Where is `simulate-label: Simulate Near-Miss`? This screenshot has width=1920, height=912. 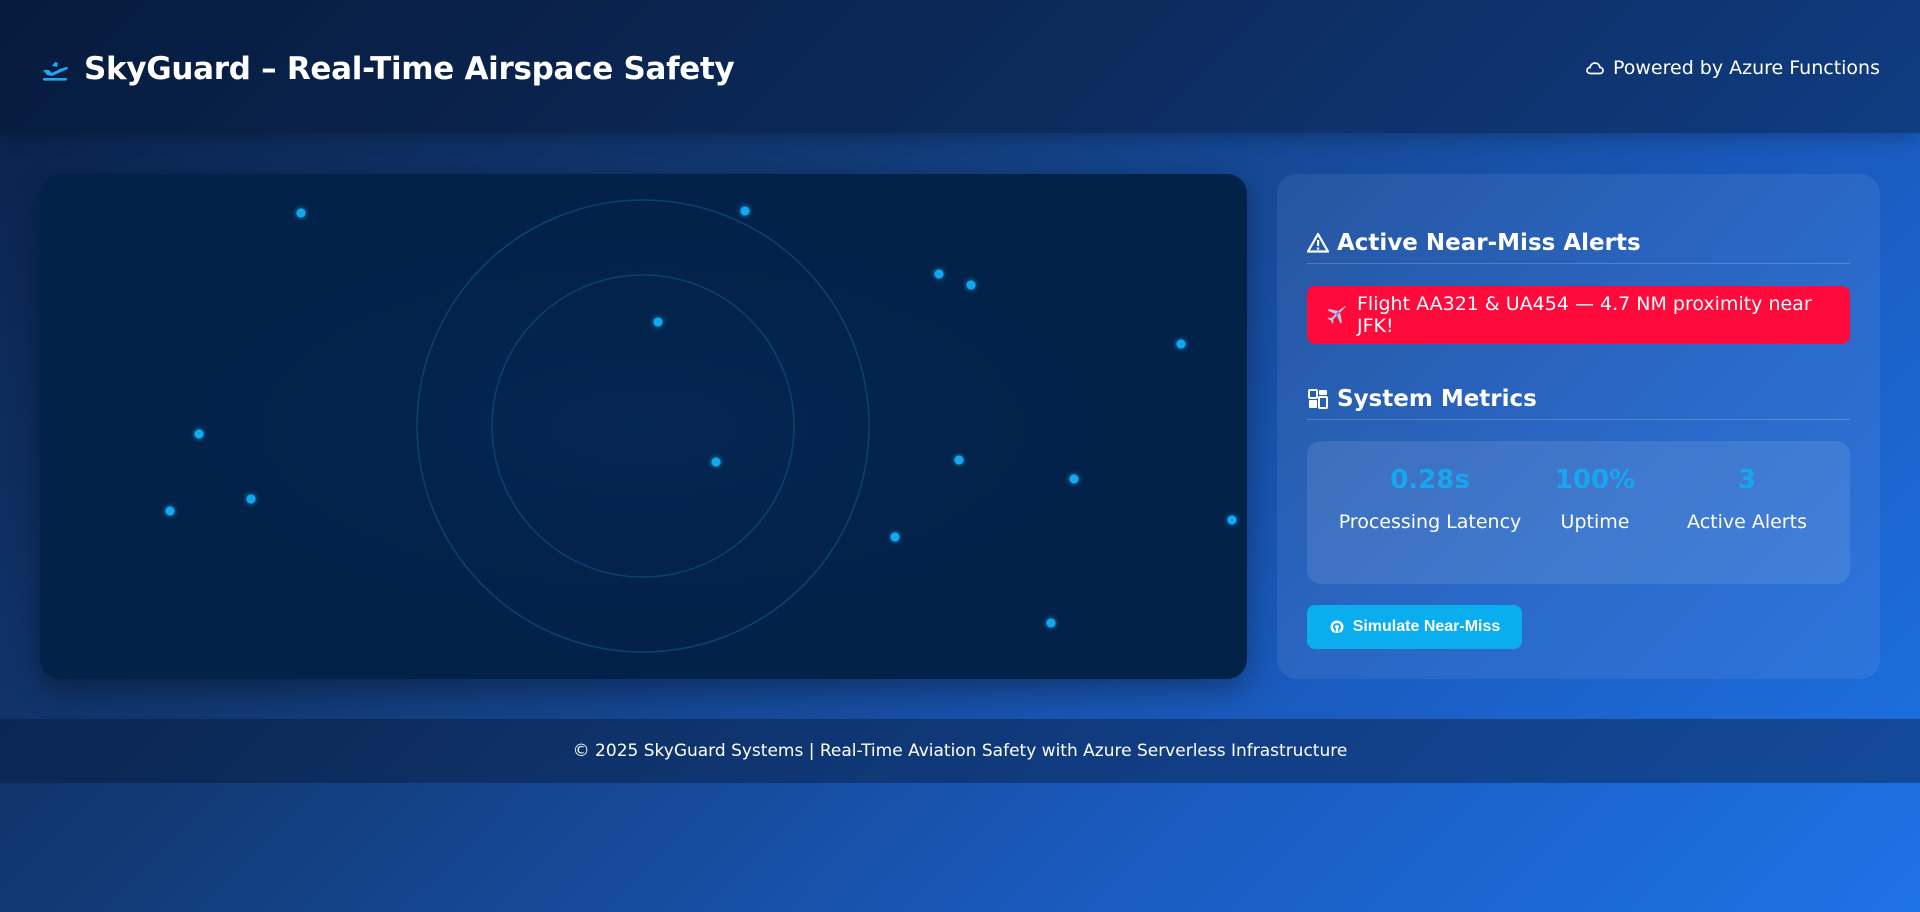
simulate-label: Simulate Near-Miss is located at coordinates (1426, 626).